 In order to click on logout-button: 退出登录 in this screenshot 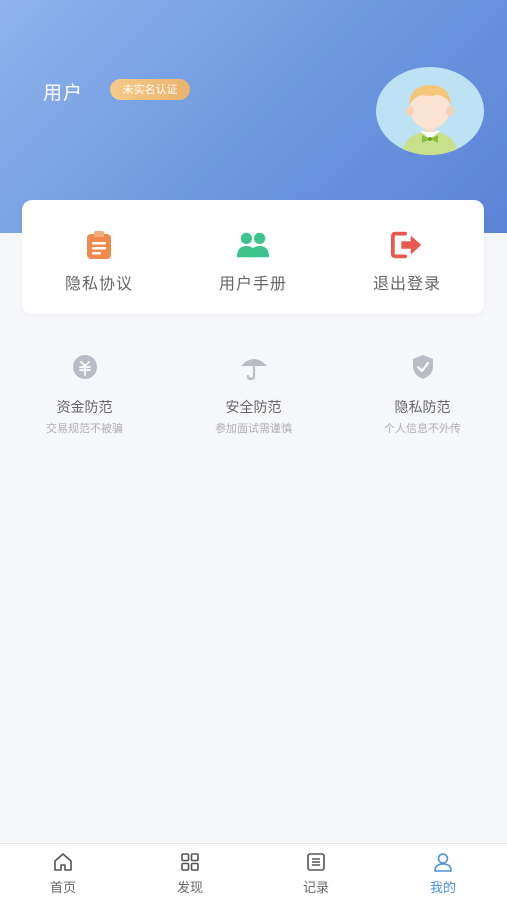, I will do `click(407, 257)`.